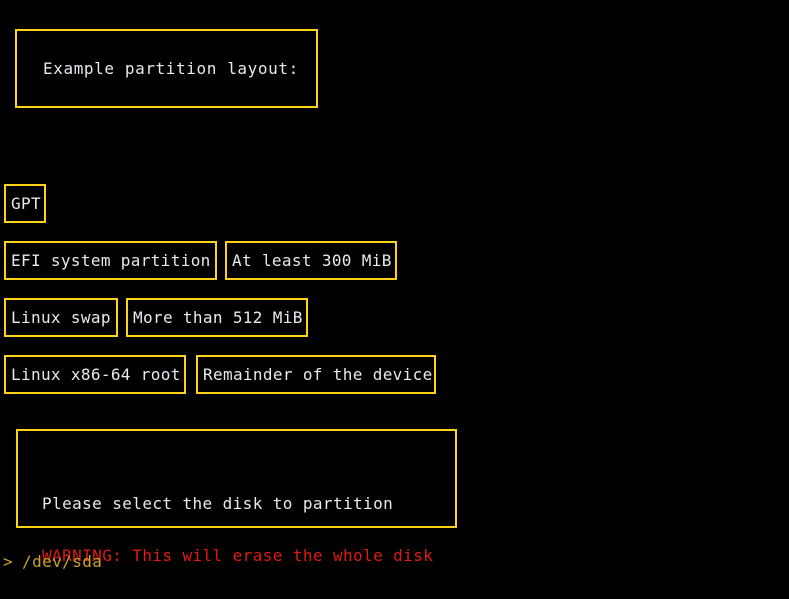 This screenshot has width=789, height=599. Describe the element at coordinates (218, 503) in the screenshot. I see `dialog-instruction-text: Please select the disk to partition` at that location.